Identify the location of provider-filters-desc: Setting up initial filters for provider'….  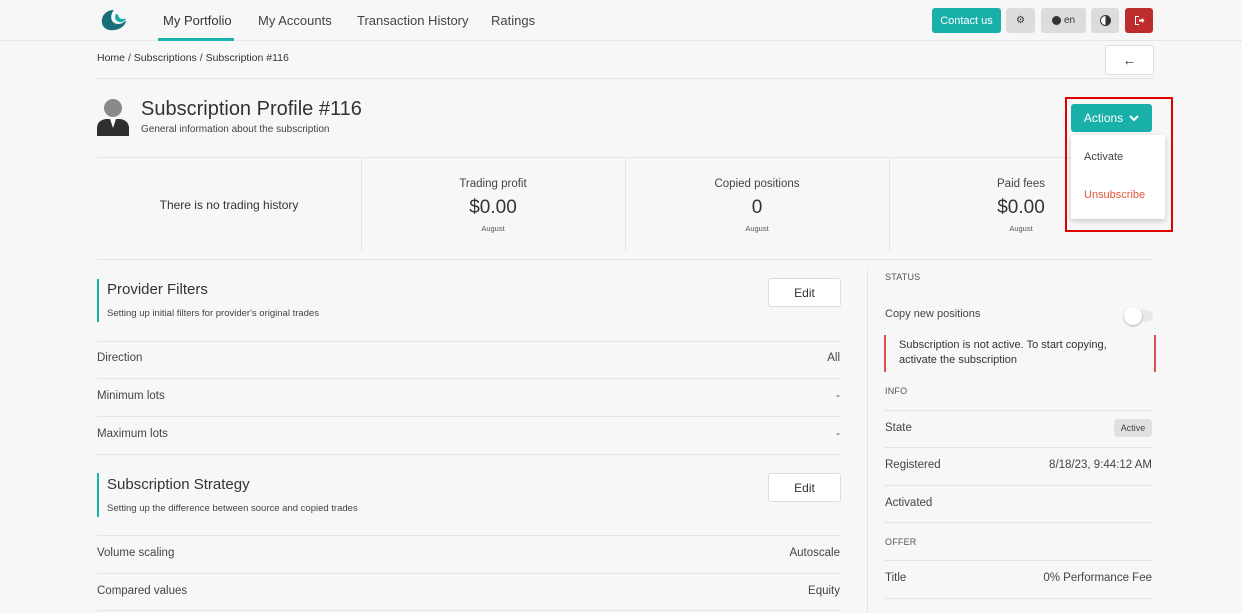
(213, 313).